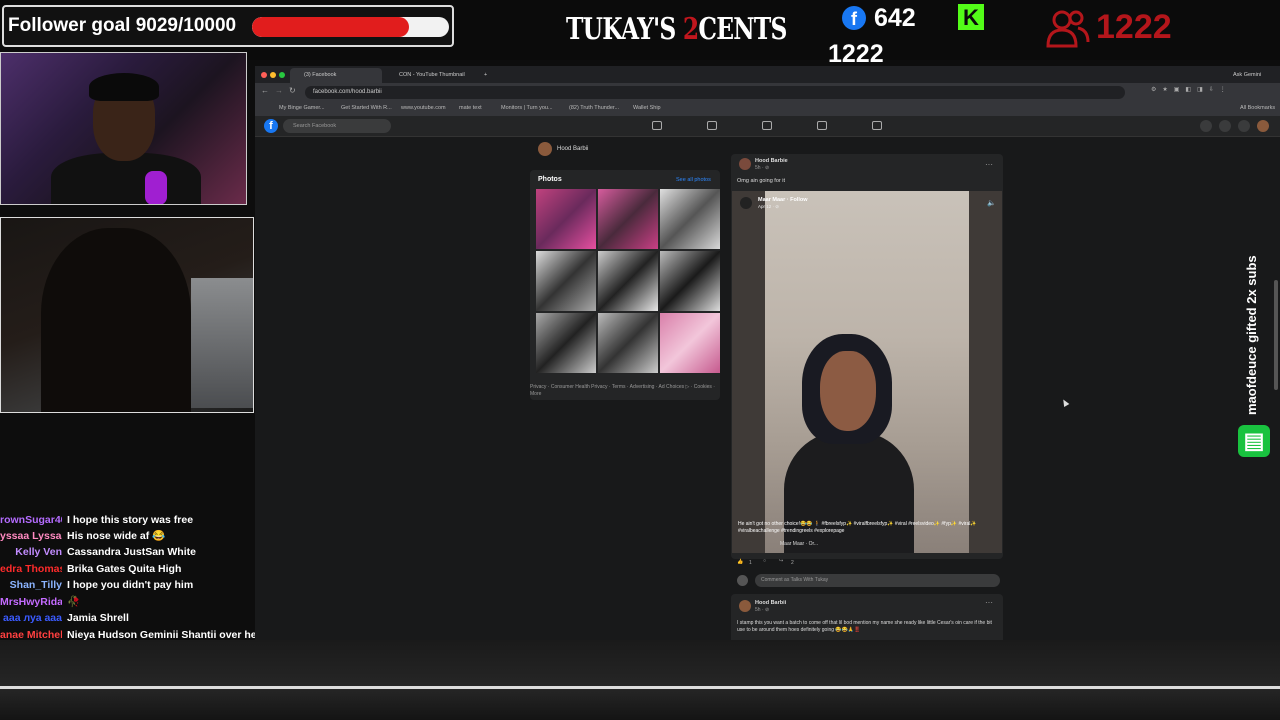 The height and width of the screenshot is (720, 1280). I want to click on menu-icon, so click(1206, 126).